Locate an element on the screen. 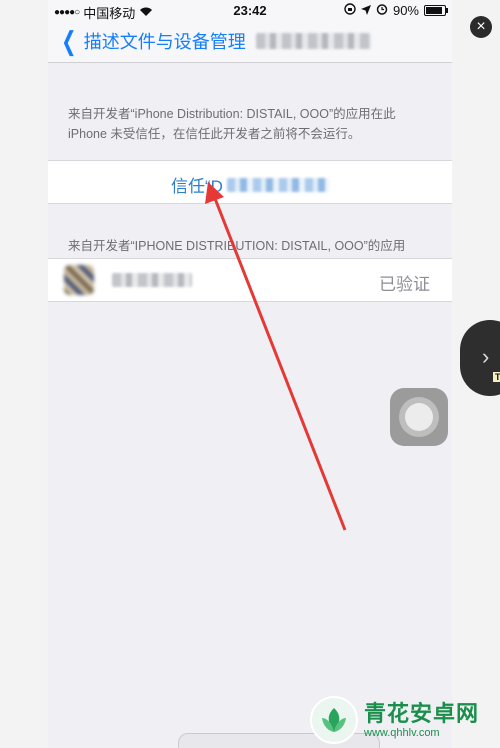  assistive-touch-button is located at coordinates (419, 417).